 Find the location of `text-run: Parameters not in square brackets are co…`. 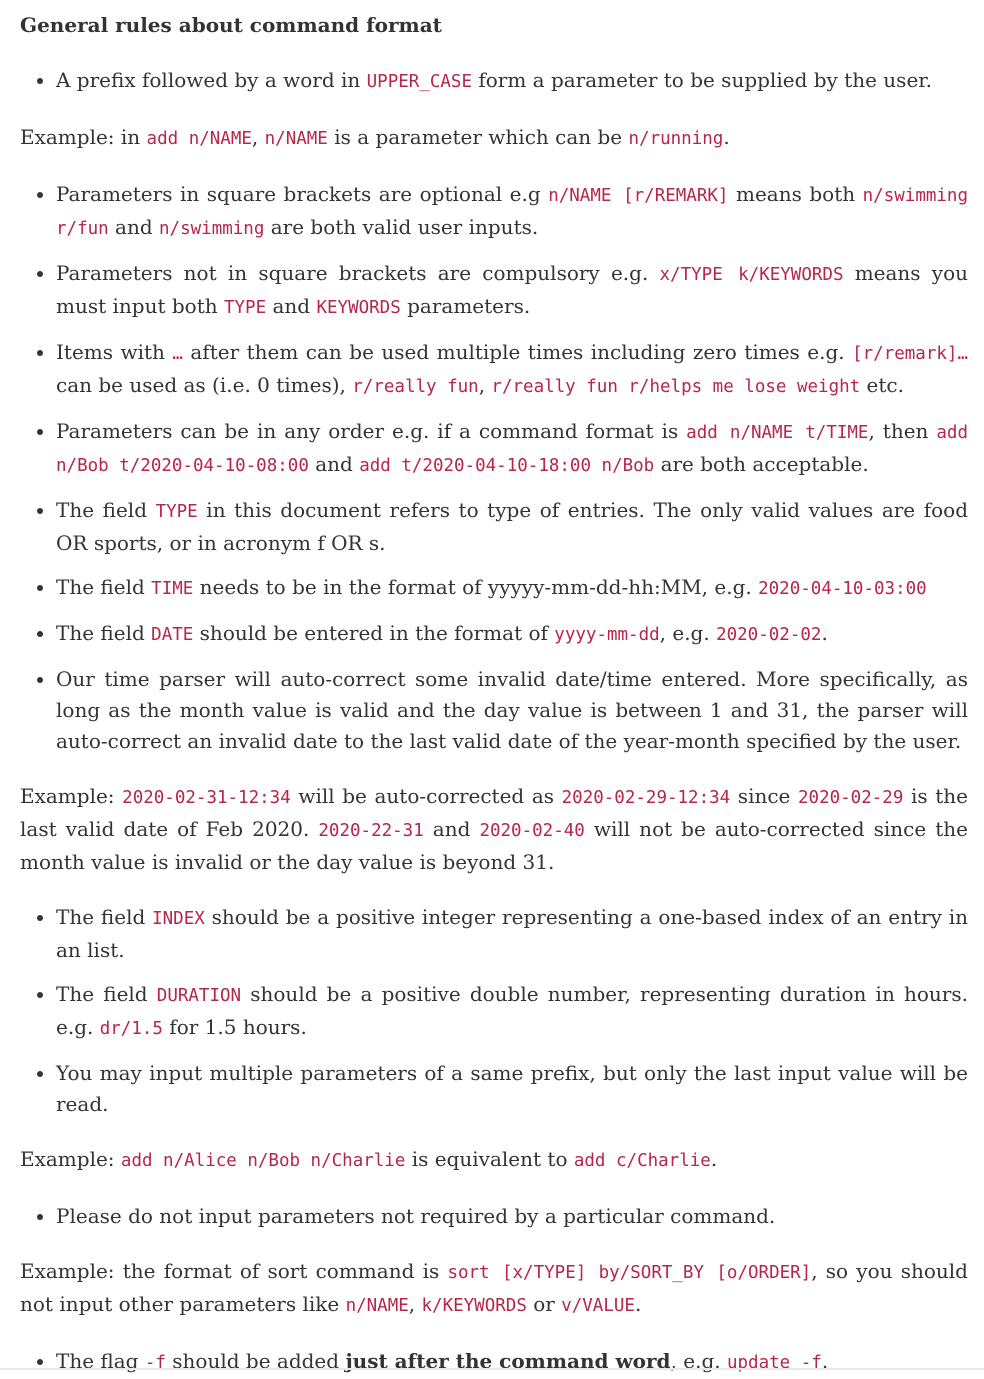

text-run: Parameters not in square brackets are co… is located at coordinates (358, 273).